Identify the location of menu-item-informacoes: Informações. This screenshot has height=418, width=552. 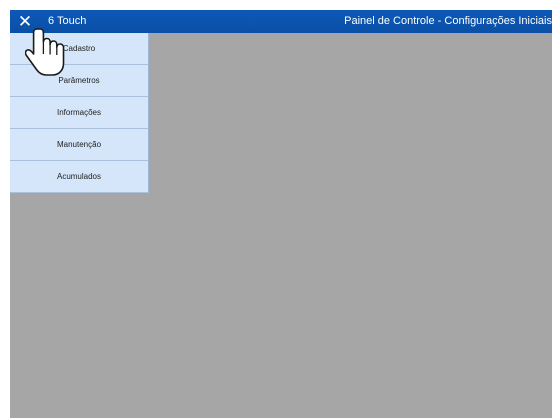
(79, 113).